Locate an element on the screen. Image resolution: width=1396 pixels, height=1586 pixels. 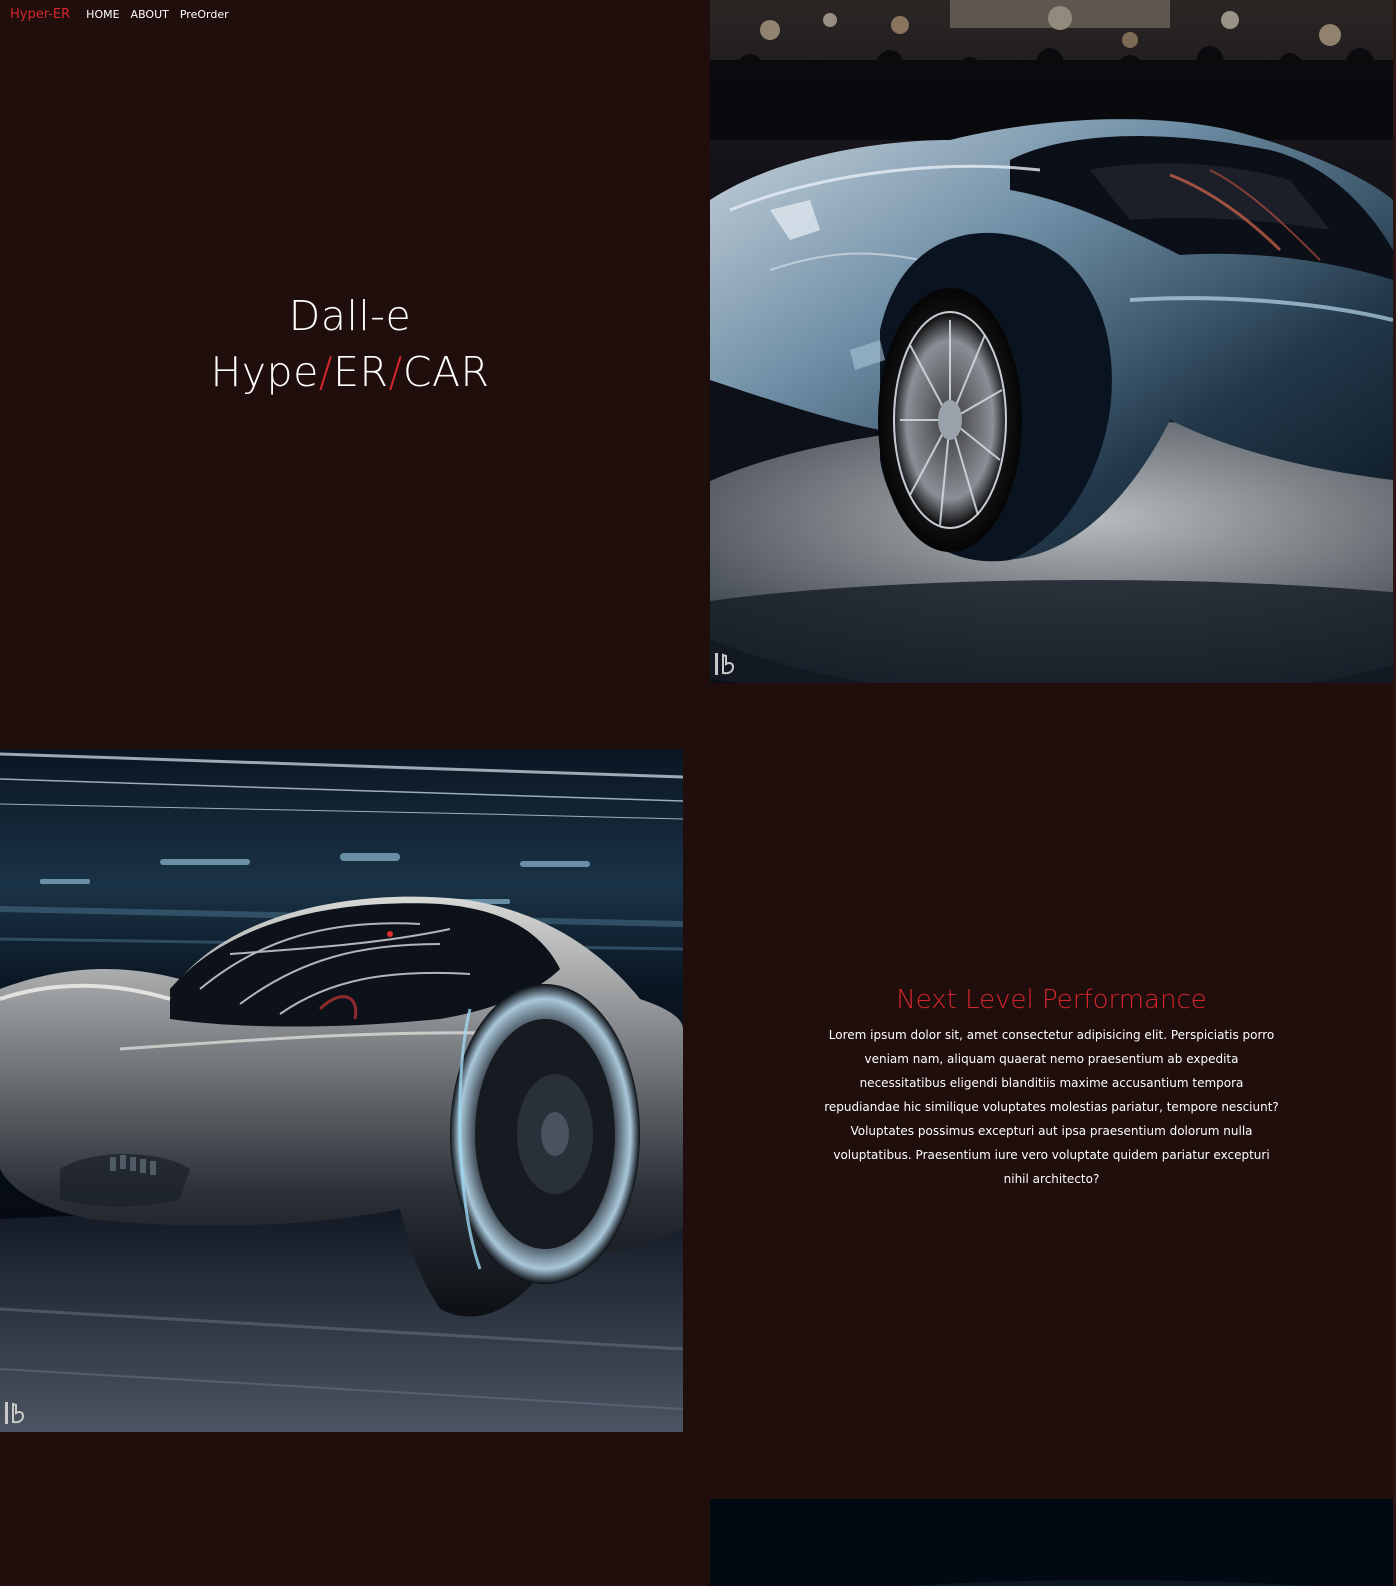
hero-title-line2: Hype/ER/CAR is located at coordinates (349, 372).